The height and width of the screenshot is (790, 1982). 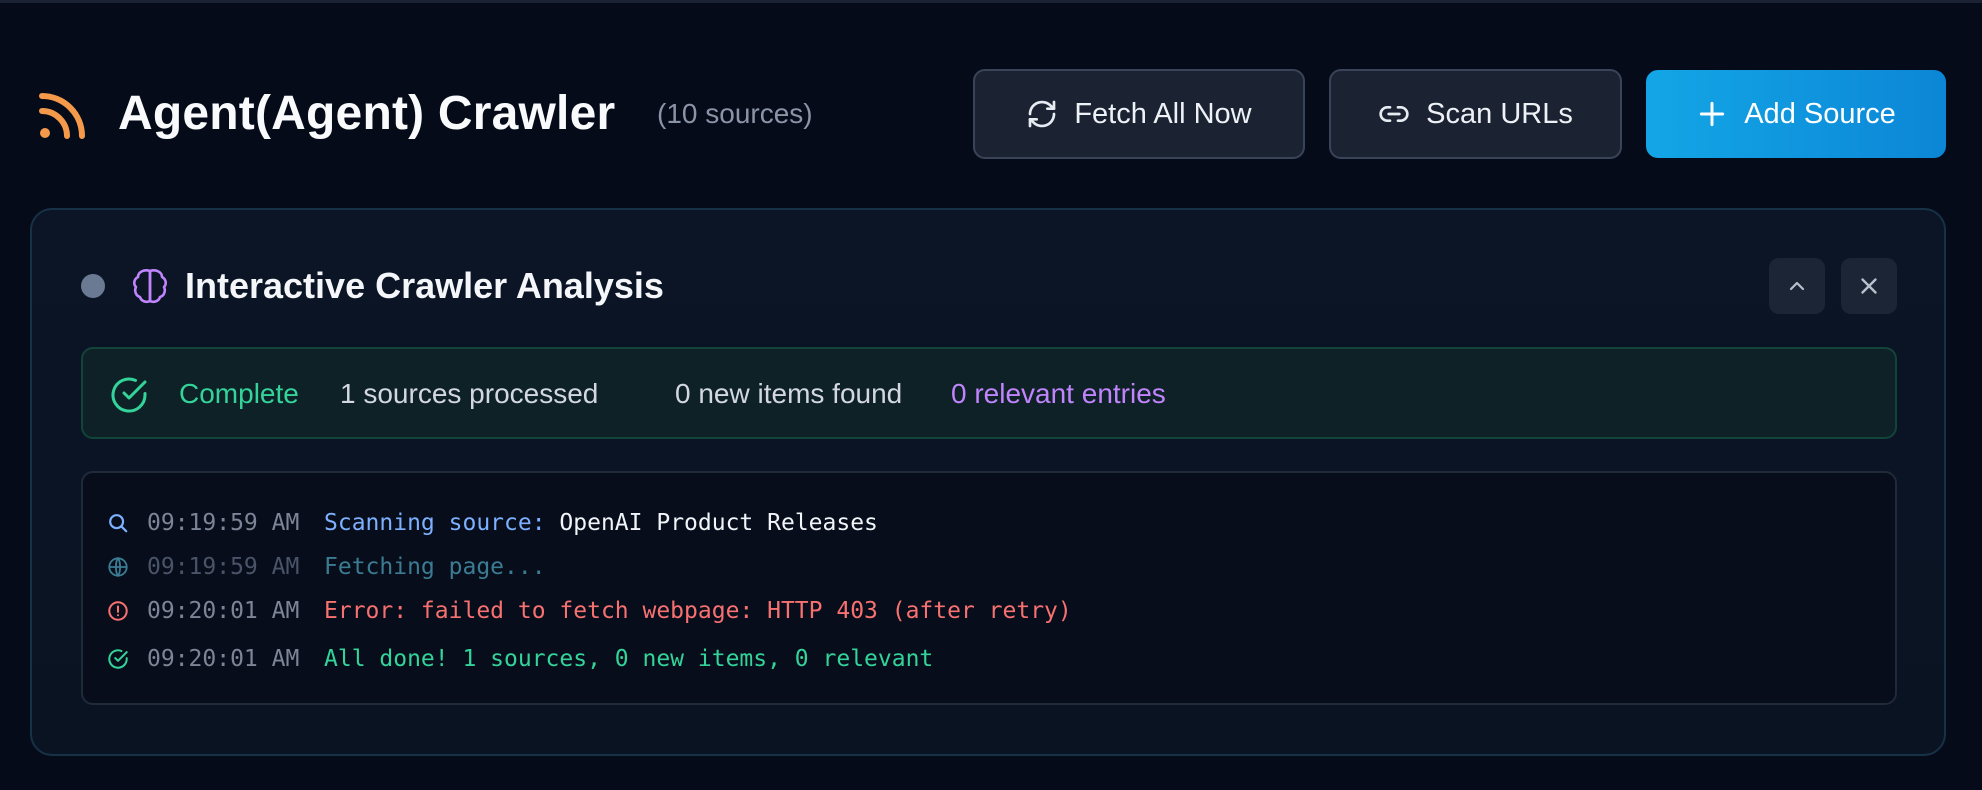 What do you see at coordinates (735, 113) in the screenshot?
I see `source-count: (10 sources)` at bounding box center [735, 113].